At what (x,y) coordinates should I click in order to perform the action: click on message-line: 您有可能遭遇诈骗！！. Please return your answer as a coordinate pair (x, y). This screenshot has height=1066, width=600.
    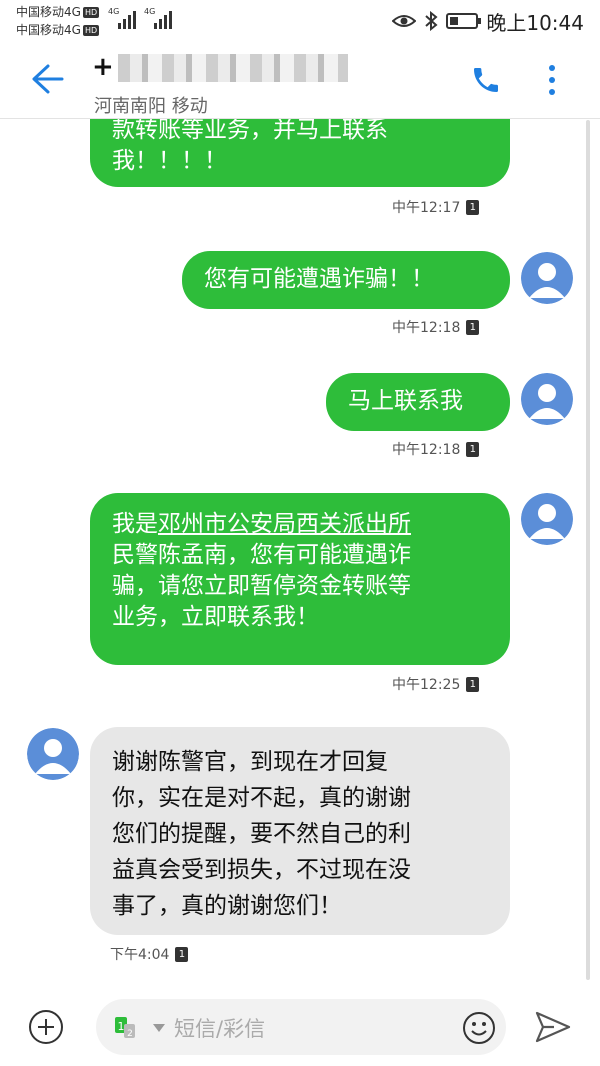
    Looking at the image, I should click on (319, 279).